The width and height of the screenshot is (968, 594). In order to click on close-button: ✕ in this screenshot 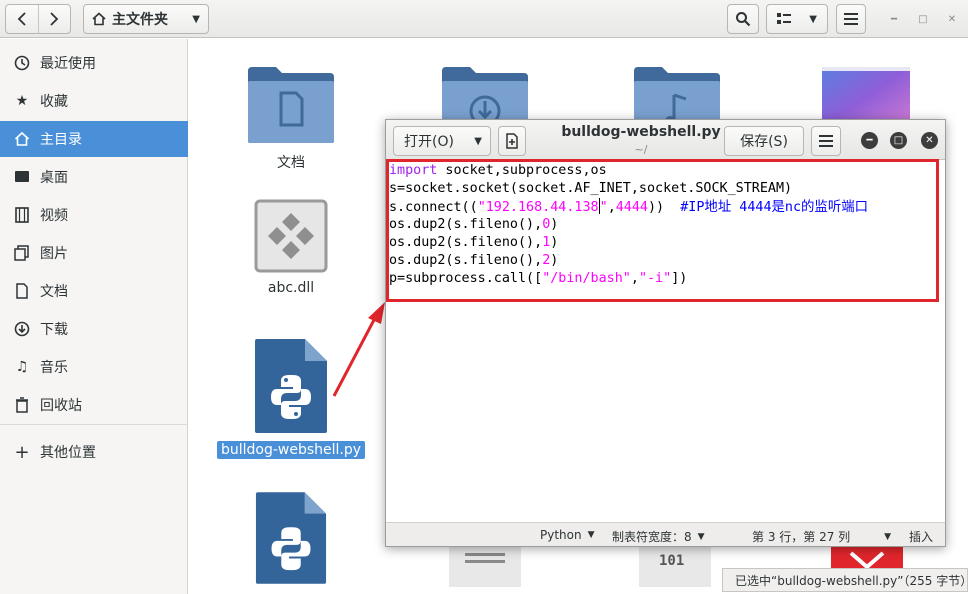, I will do `click(952, 19)`.